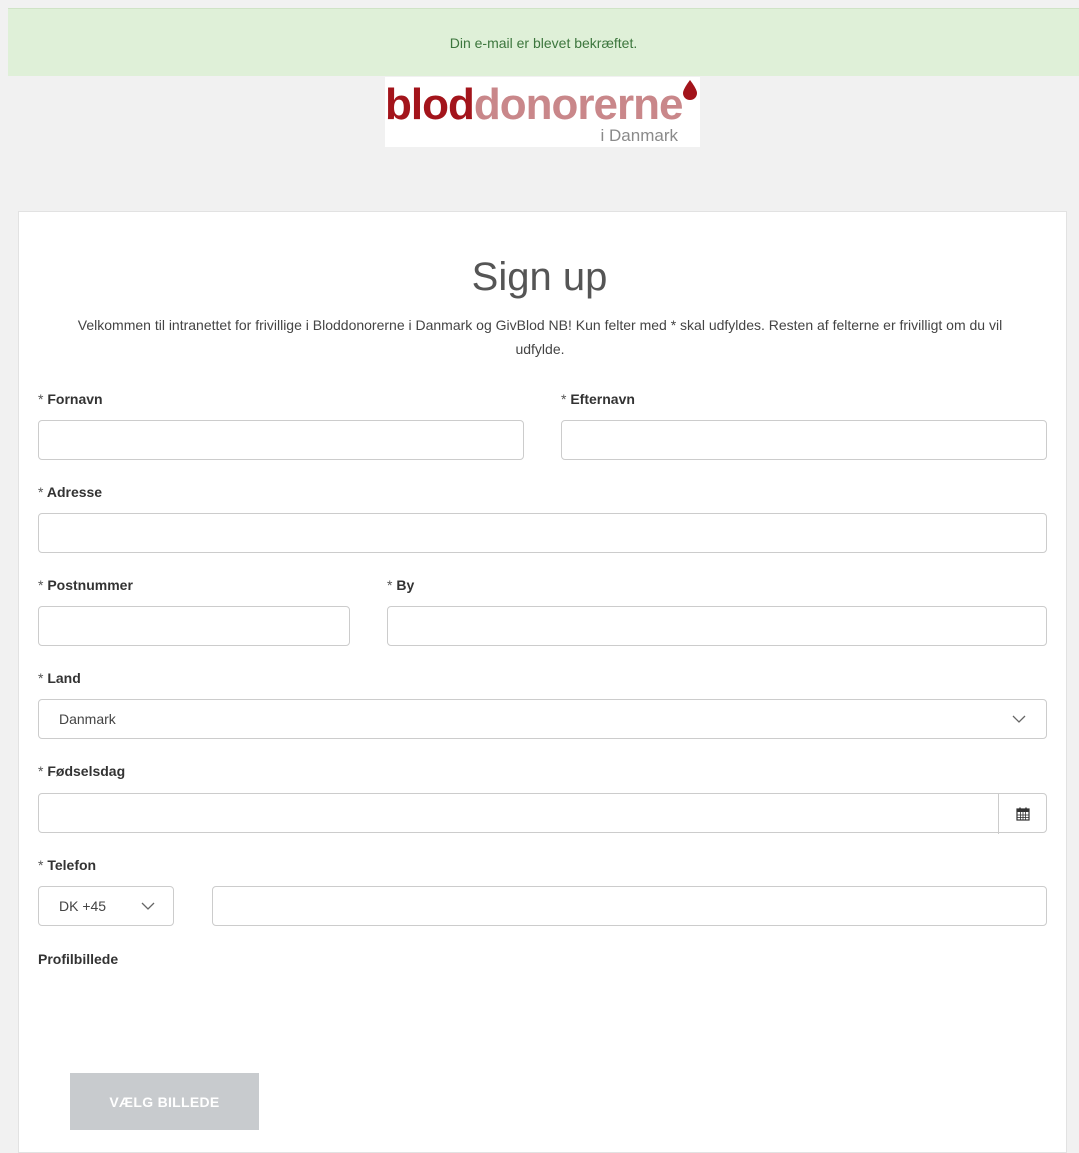 The height and width of the screenshot is (1153, 1079). I want to click on choose-image-button: VÆLG BILLEDE, so click(164, 1101).